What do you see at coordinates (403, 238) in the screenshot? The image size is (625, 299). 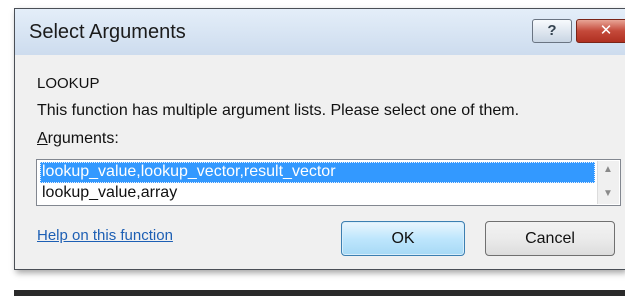 I see `ok-button: OK` at bounding box center [403, 238].